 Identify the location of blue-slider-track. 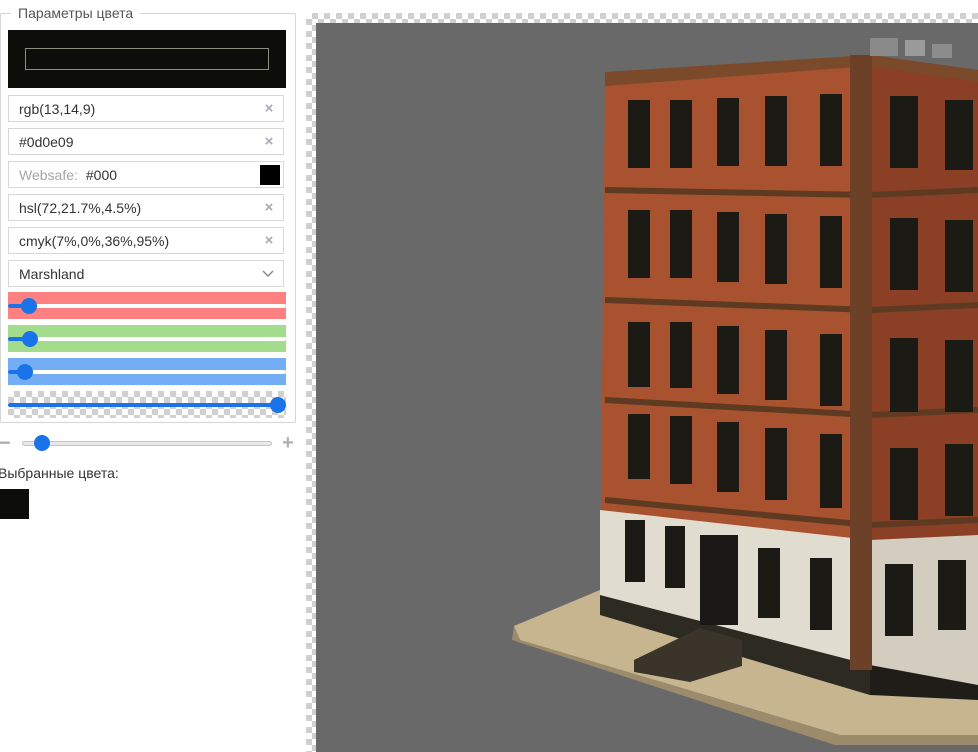
(147, 372).